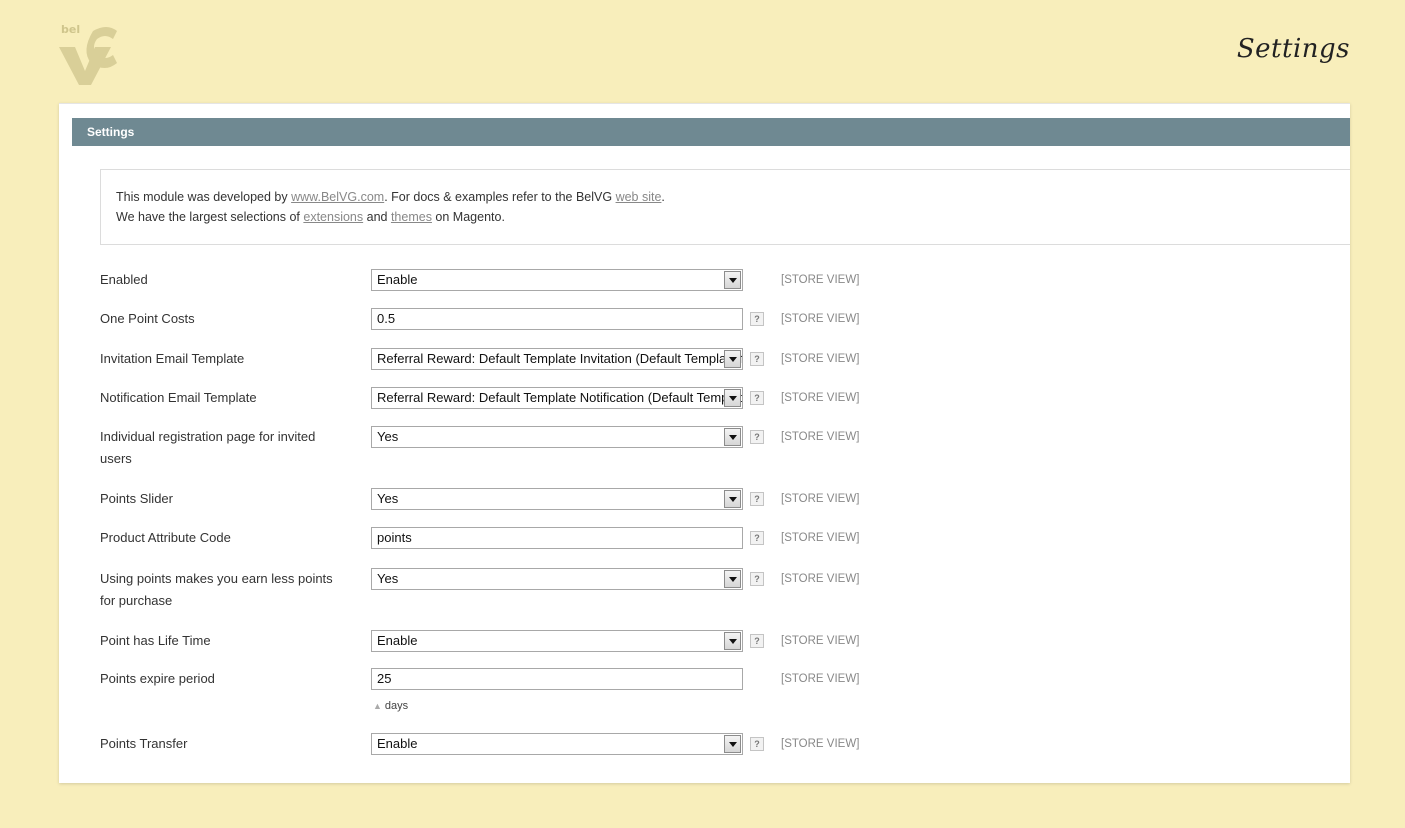 This screenshot has width=1405, height=828. Describe the element at coordinates (172, 358) in the screenshot. I see `field-label: Invitation Email Template` at that location.